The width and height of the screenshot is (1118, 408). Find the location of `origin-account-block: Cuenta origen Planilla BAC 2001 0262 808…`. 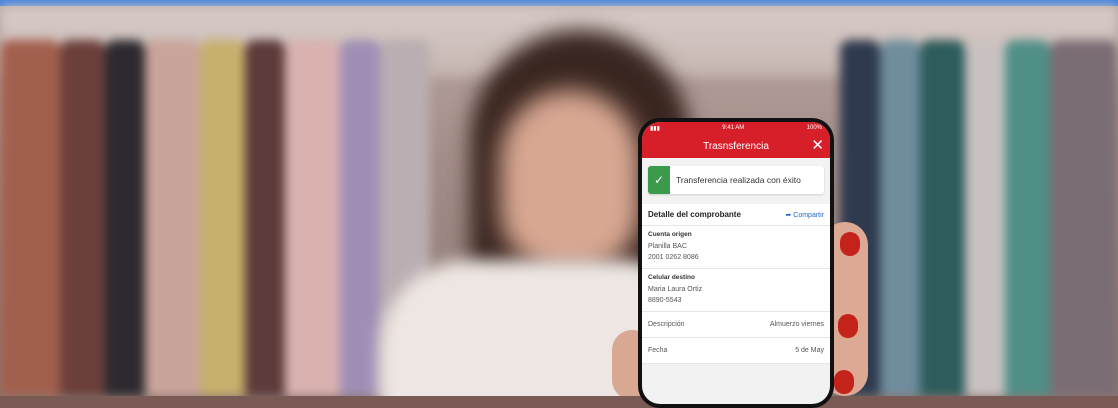

origin-account-block: Cuenta origen Planilla BAC 2001 0262 808… is located at coordinates (736, 247).